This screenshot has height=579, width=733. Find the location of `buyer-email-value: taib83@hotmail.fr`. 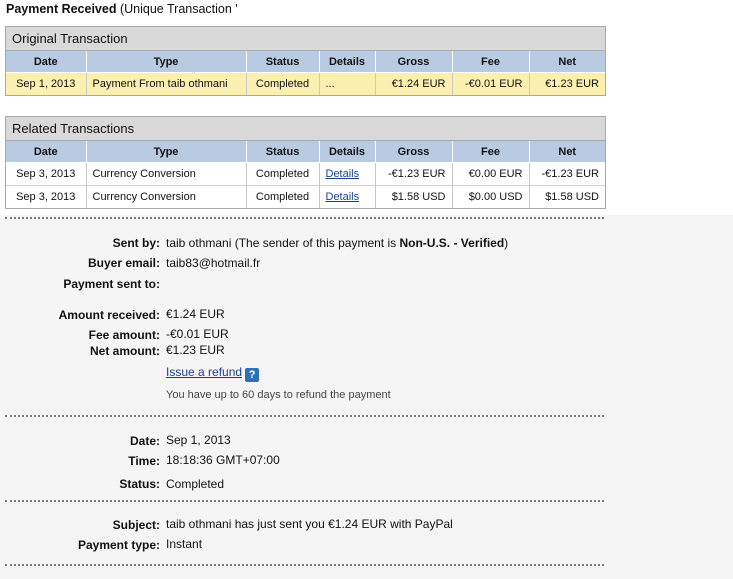

buyer-email-value: taib83@hotmail.fr is located at coordinates (213, 263).